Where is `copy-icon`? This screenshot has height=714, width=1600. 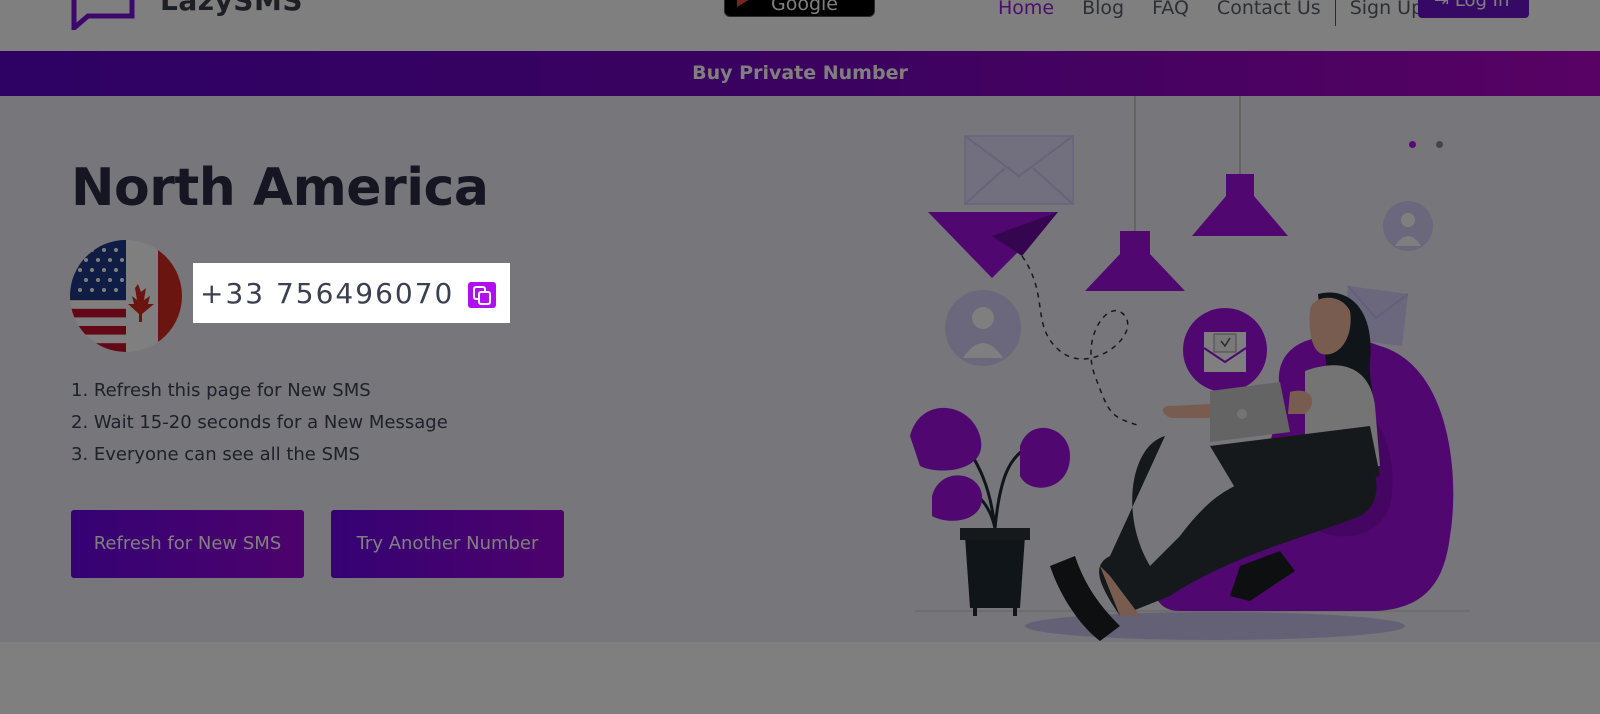
copy-icon is located at coordinates (482, 295).